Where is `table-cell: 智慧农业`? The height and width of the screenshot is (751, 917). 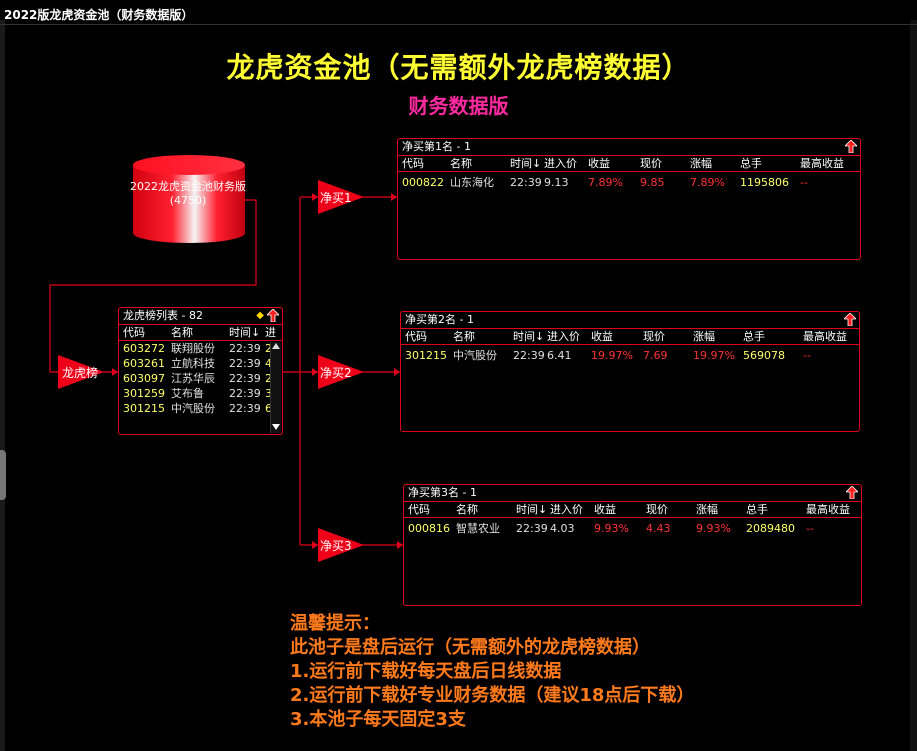
table-cell: 智慧农业 is located at coordinates (478, 528).